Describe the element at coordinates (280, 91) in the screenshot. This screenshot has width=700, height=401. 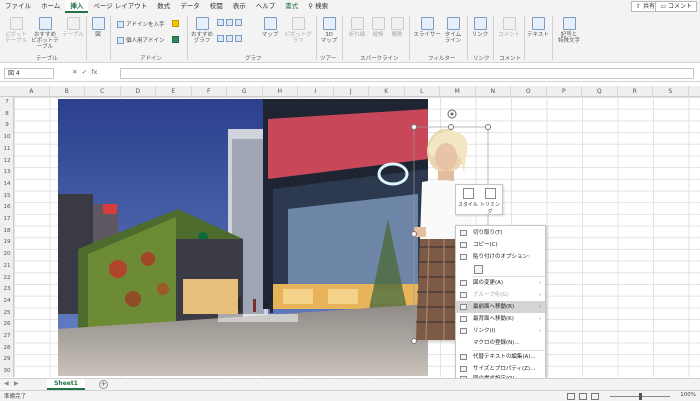
I see `column-header-H: H` at that location.